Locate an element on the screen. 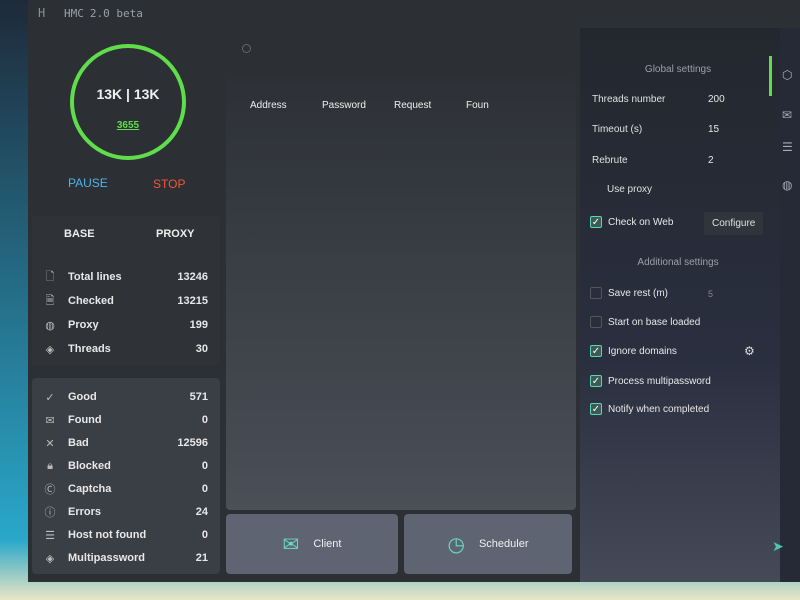 The width and height of the screenshot is (800, 600). server-icon: ☰ is located at coordinates (50, 535).